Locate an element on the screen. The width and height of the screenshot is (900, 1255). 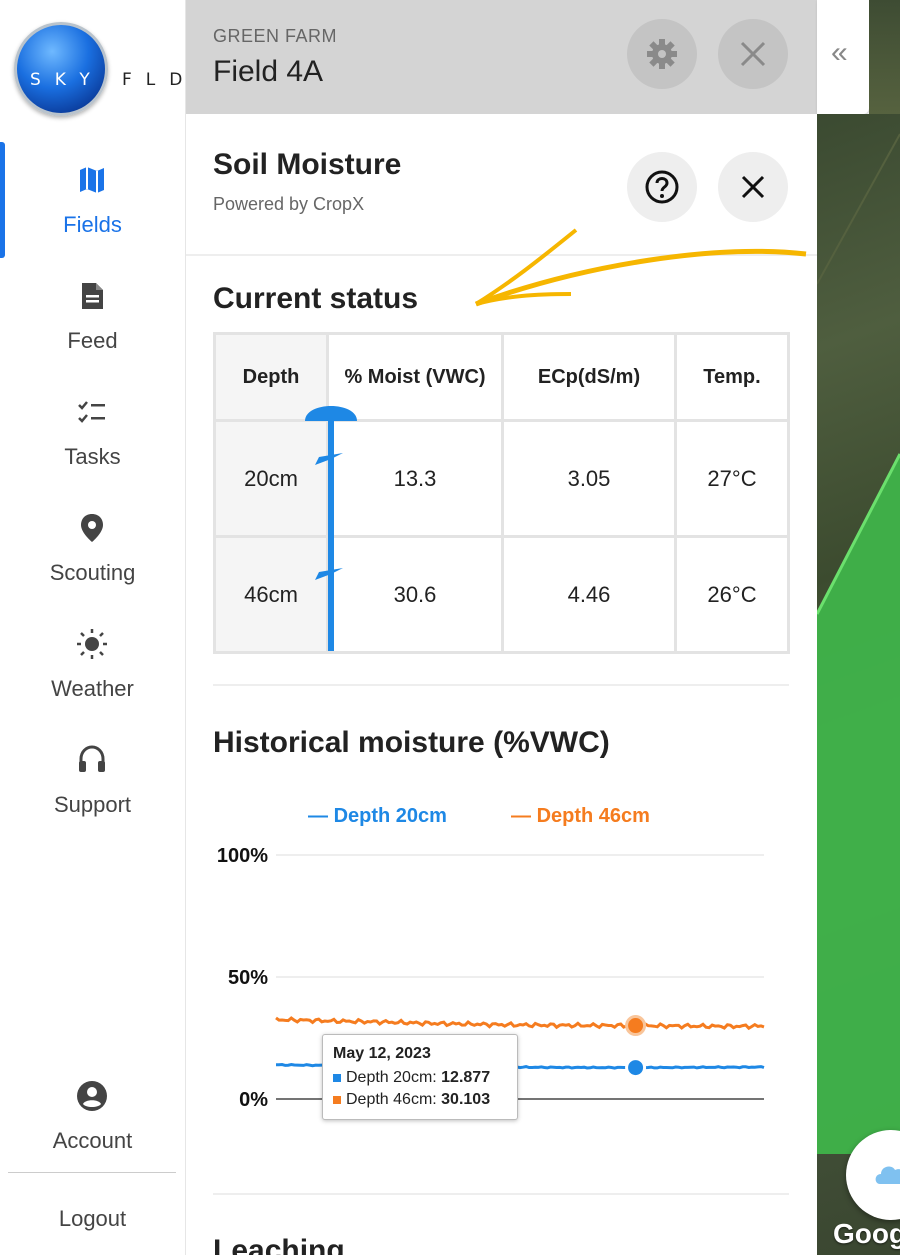
tooltip-row-46cm: Depth 46cm: 30.103 is located at coordinates (411, 1100).